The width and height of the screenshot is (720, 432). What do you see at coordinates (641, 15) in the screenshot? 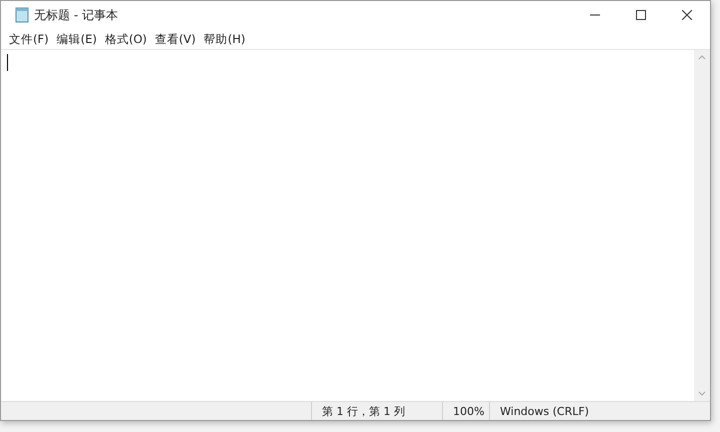
I see `maximize-icon` at bounding box center [641, 15].